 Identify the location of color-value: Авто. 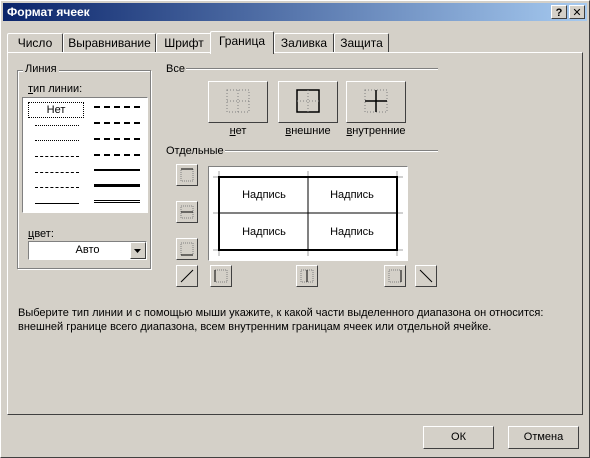
(87, 250).